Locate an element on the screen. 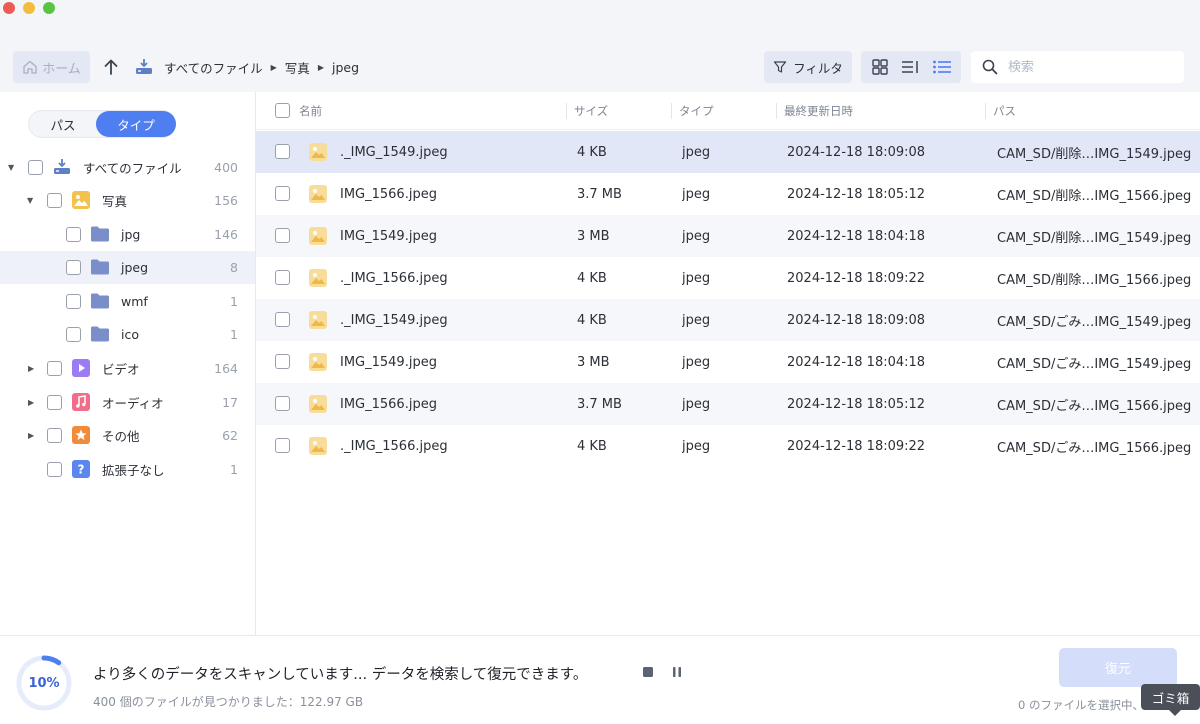 Image resolution: width=1200 pixels, height=724 pixels. tree-item-photos: ▼ 写真 156 is located at coordinates (127, 200).